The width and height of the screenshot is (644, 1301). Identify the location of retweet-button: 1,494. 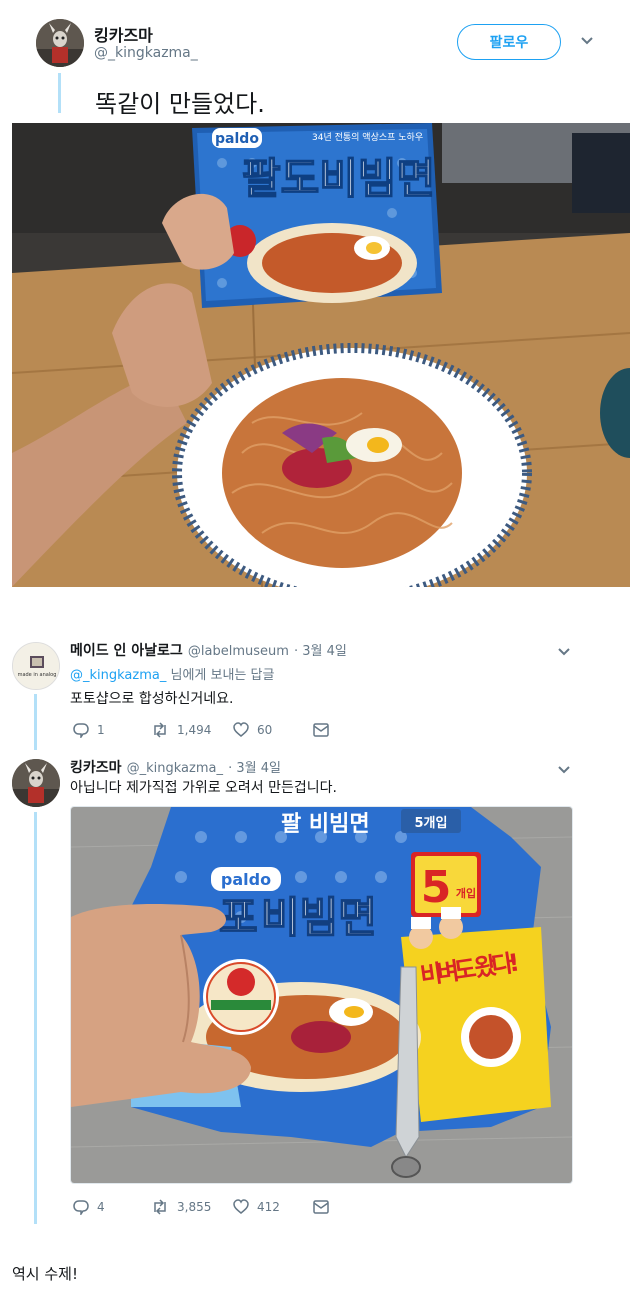
(192, 730).